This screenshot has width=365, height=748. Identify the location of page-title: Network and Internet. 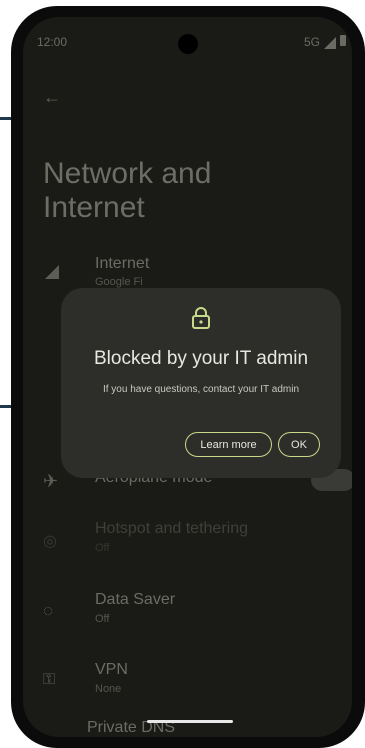
(127, 190).